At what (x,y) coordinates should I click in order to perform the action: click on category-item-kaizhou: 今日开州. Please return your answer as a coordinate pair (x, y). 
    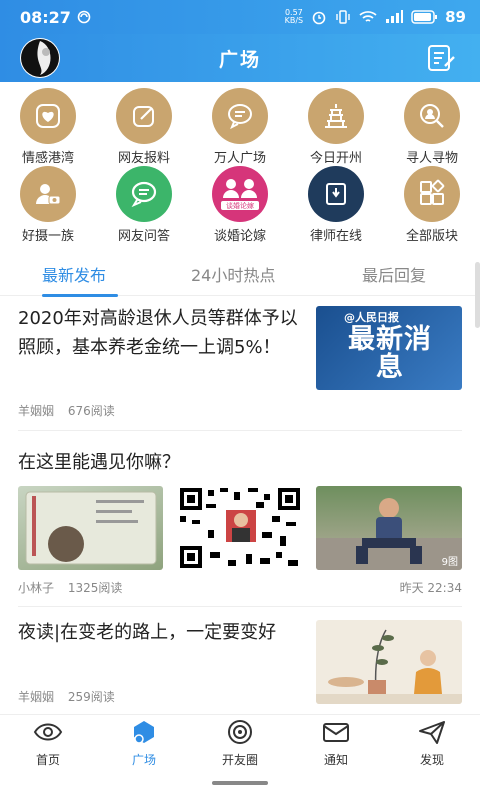
    Looking at the image, I should click on (336, 127).